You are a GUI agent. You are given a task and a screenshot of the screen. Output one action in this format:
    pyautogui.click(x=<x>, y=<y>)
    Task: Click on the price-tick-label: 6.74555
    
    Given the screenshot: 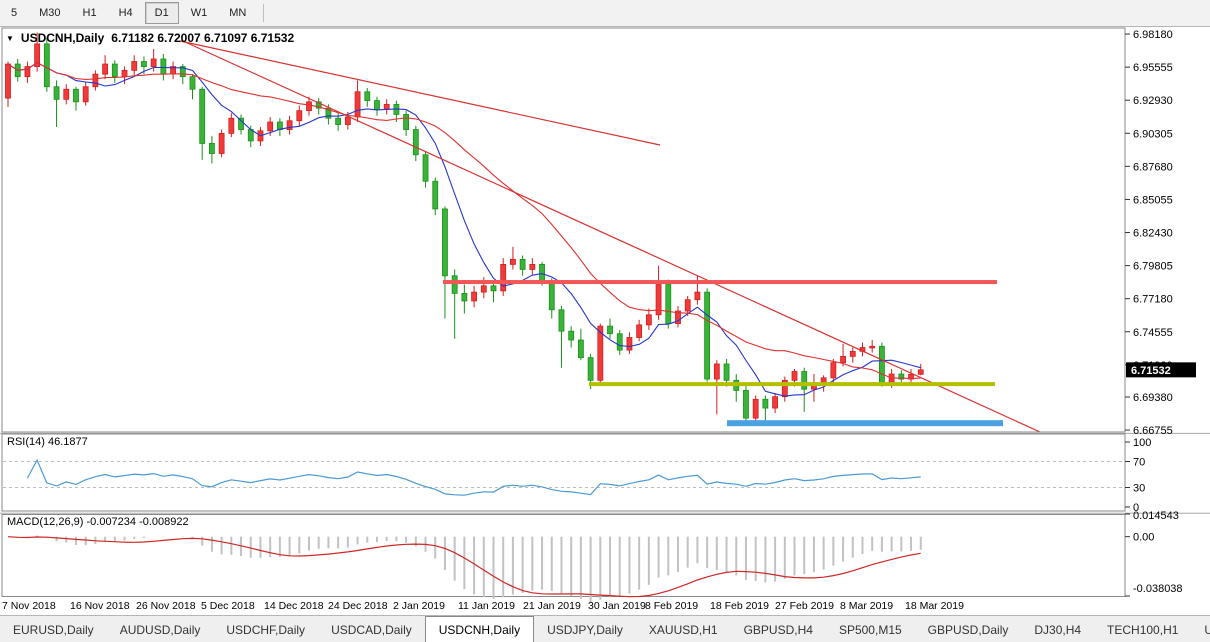 What is the action you would take?
    pyautogui.click(x=1153, y=333)
    